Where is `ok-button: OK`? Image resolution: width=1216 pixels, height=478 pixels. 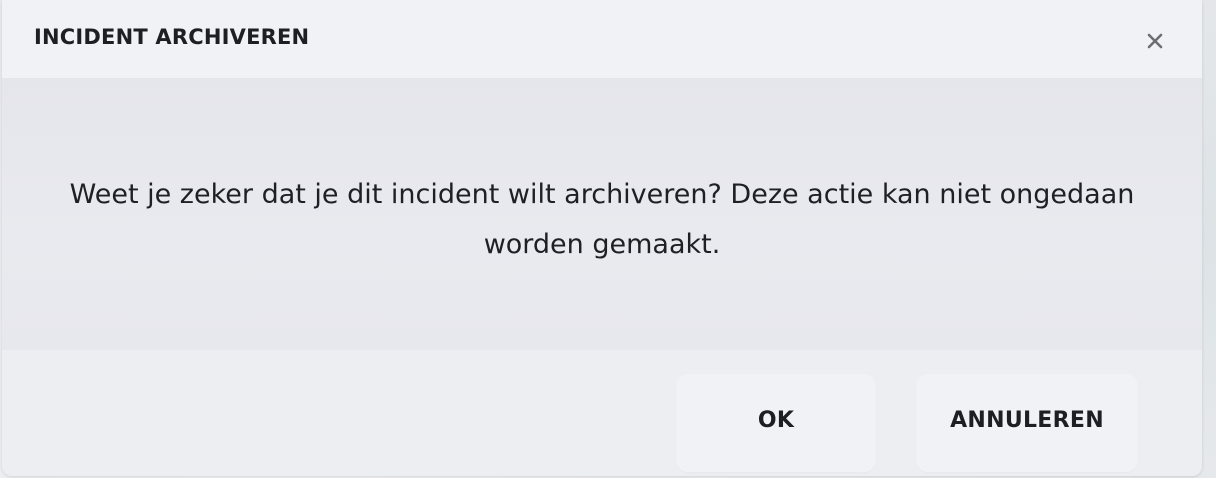
ok-button: OK is located at coordinates (776, 423).